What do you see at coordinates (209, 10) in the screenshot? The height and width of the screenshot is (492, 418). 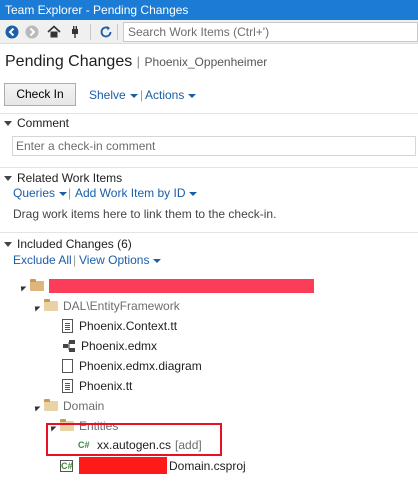 I see `window-title: Team Explorer - Pending Changes` at bounding box center [209, 10].